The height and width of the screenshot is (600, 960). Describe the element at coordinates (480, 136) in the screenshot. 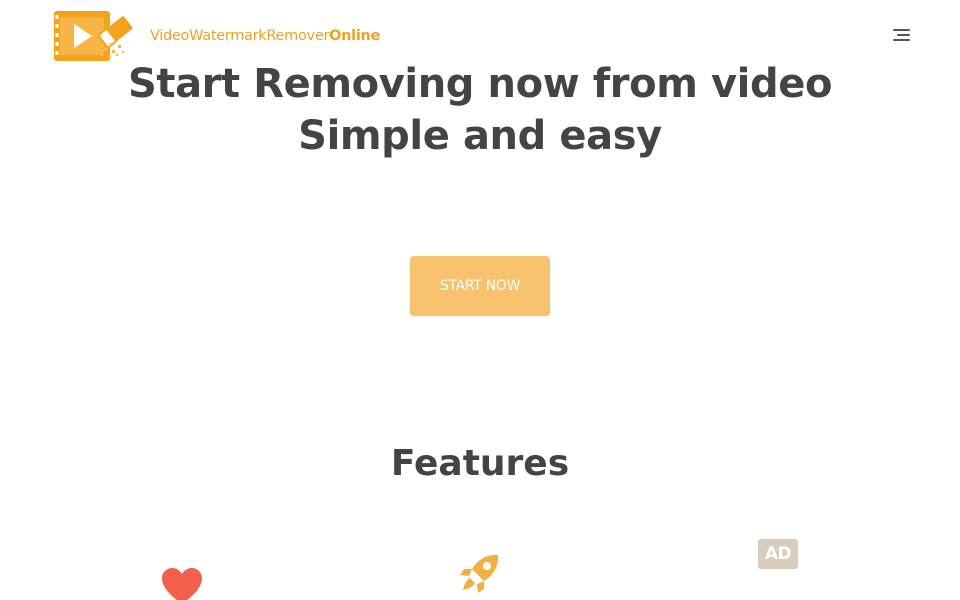

I see `hero-title-line-2: Simple and easy` at that location.